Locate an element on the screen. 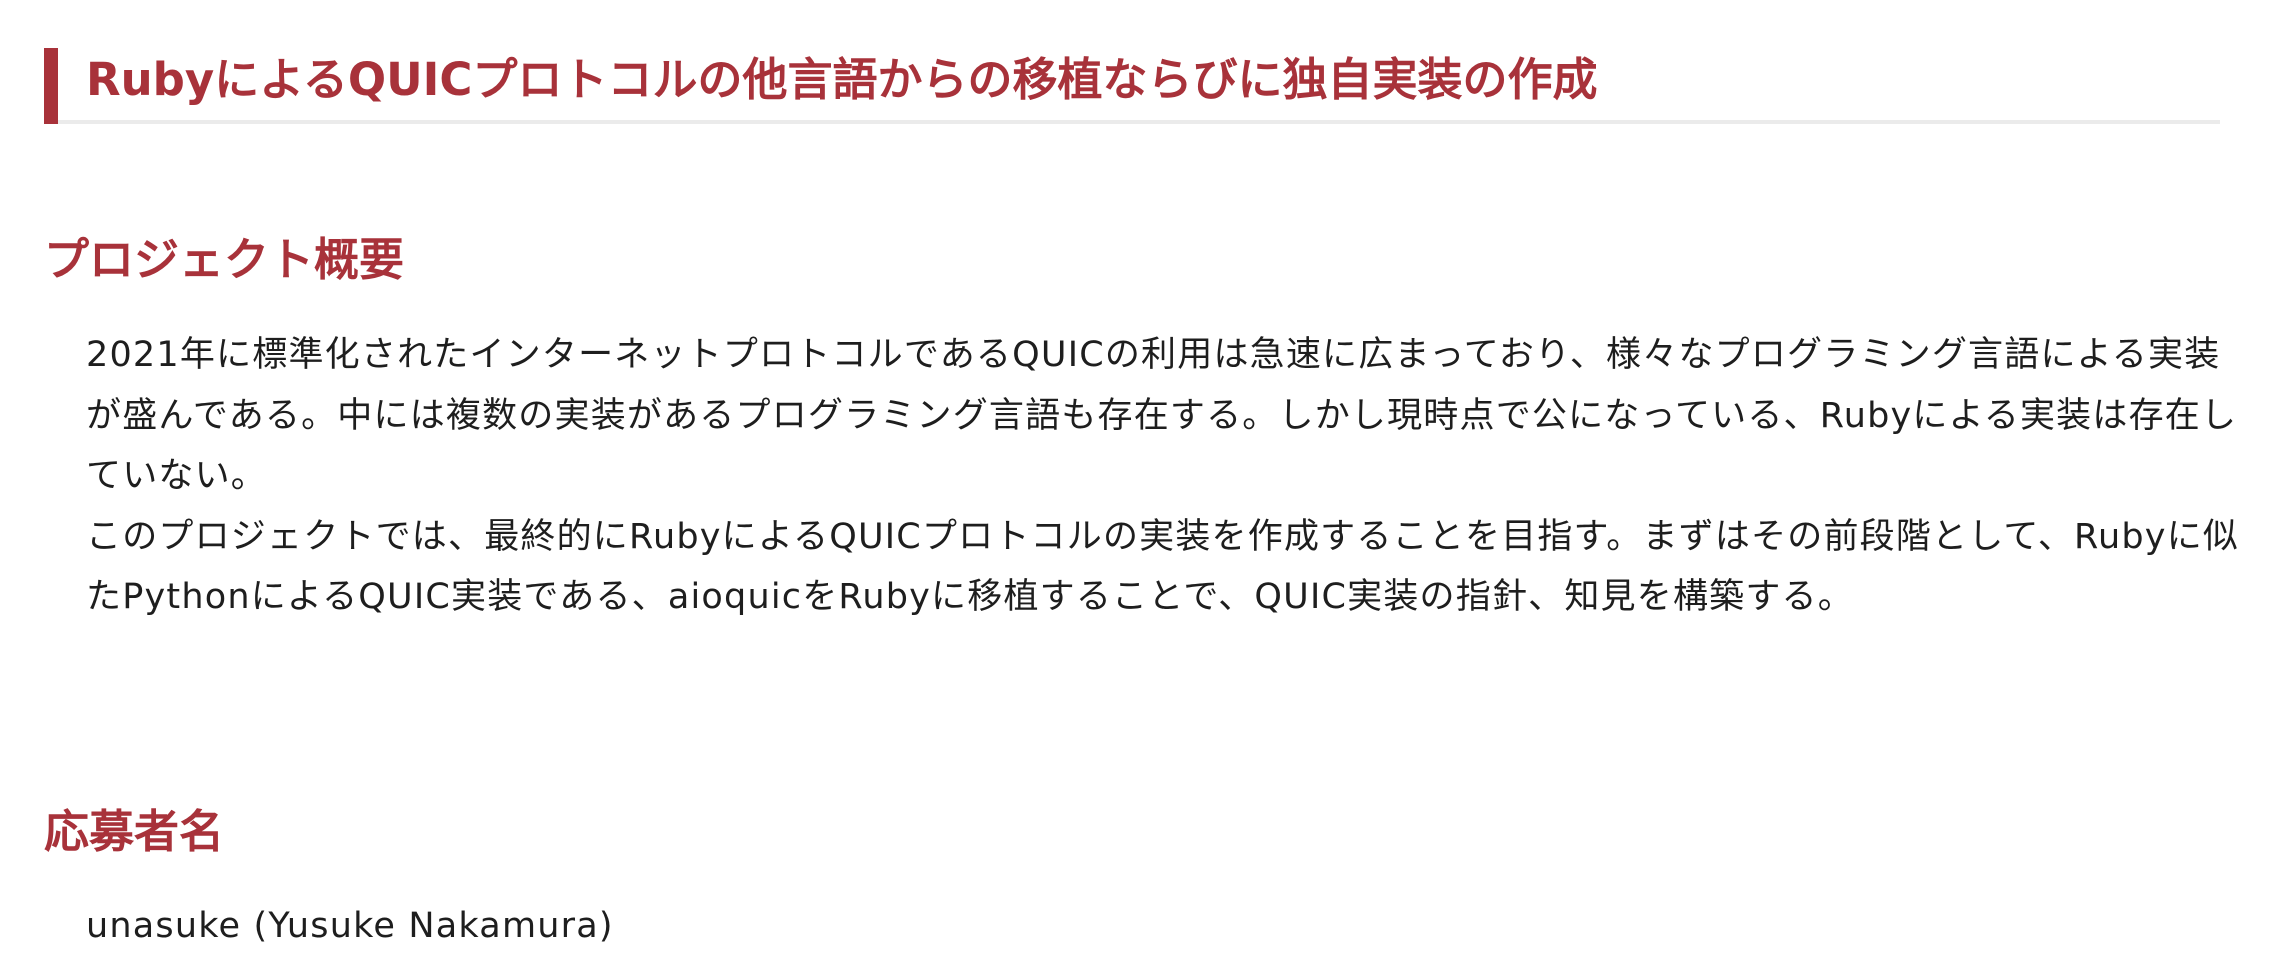  page-title-block: RubyによるQUICプロトコルの他言語からの移植ならびに独自実装の作成 is located at coordinates (1132, 86).